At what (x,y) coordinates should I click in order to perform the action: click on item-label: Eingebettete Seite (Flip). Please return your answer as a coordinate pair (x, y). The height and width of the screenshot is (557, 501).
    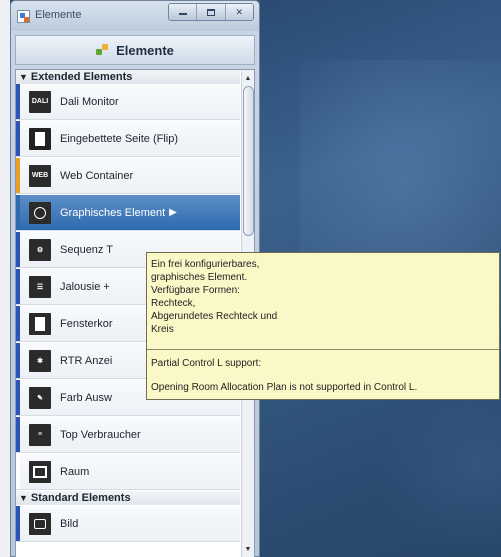
    Looking at the image, I should click on (119, 138).